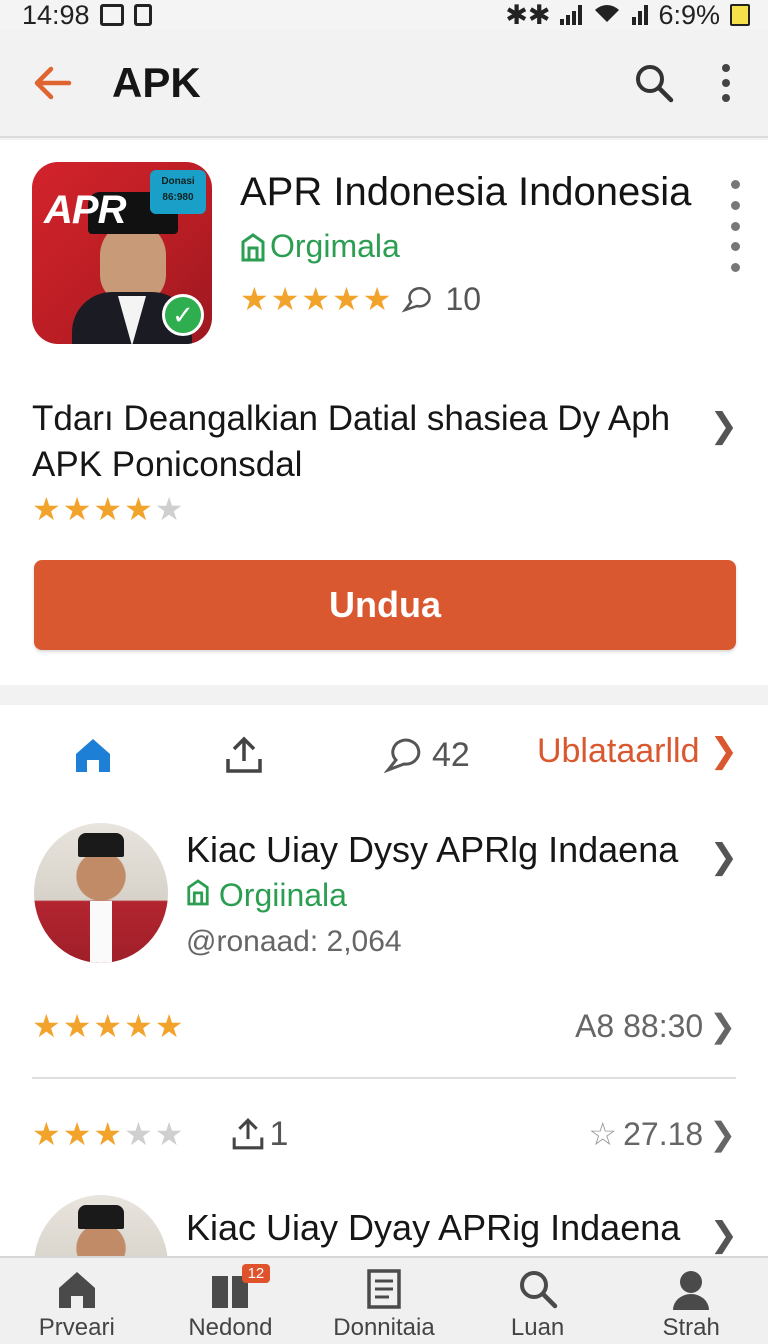 This screenshot has width=768, height=1344. I want to click on cell-signal-icon, so click(640, 15).